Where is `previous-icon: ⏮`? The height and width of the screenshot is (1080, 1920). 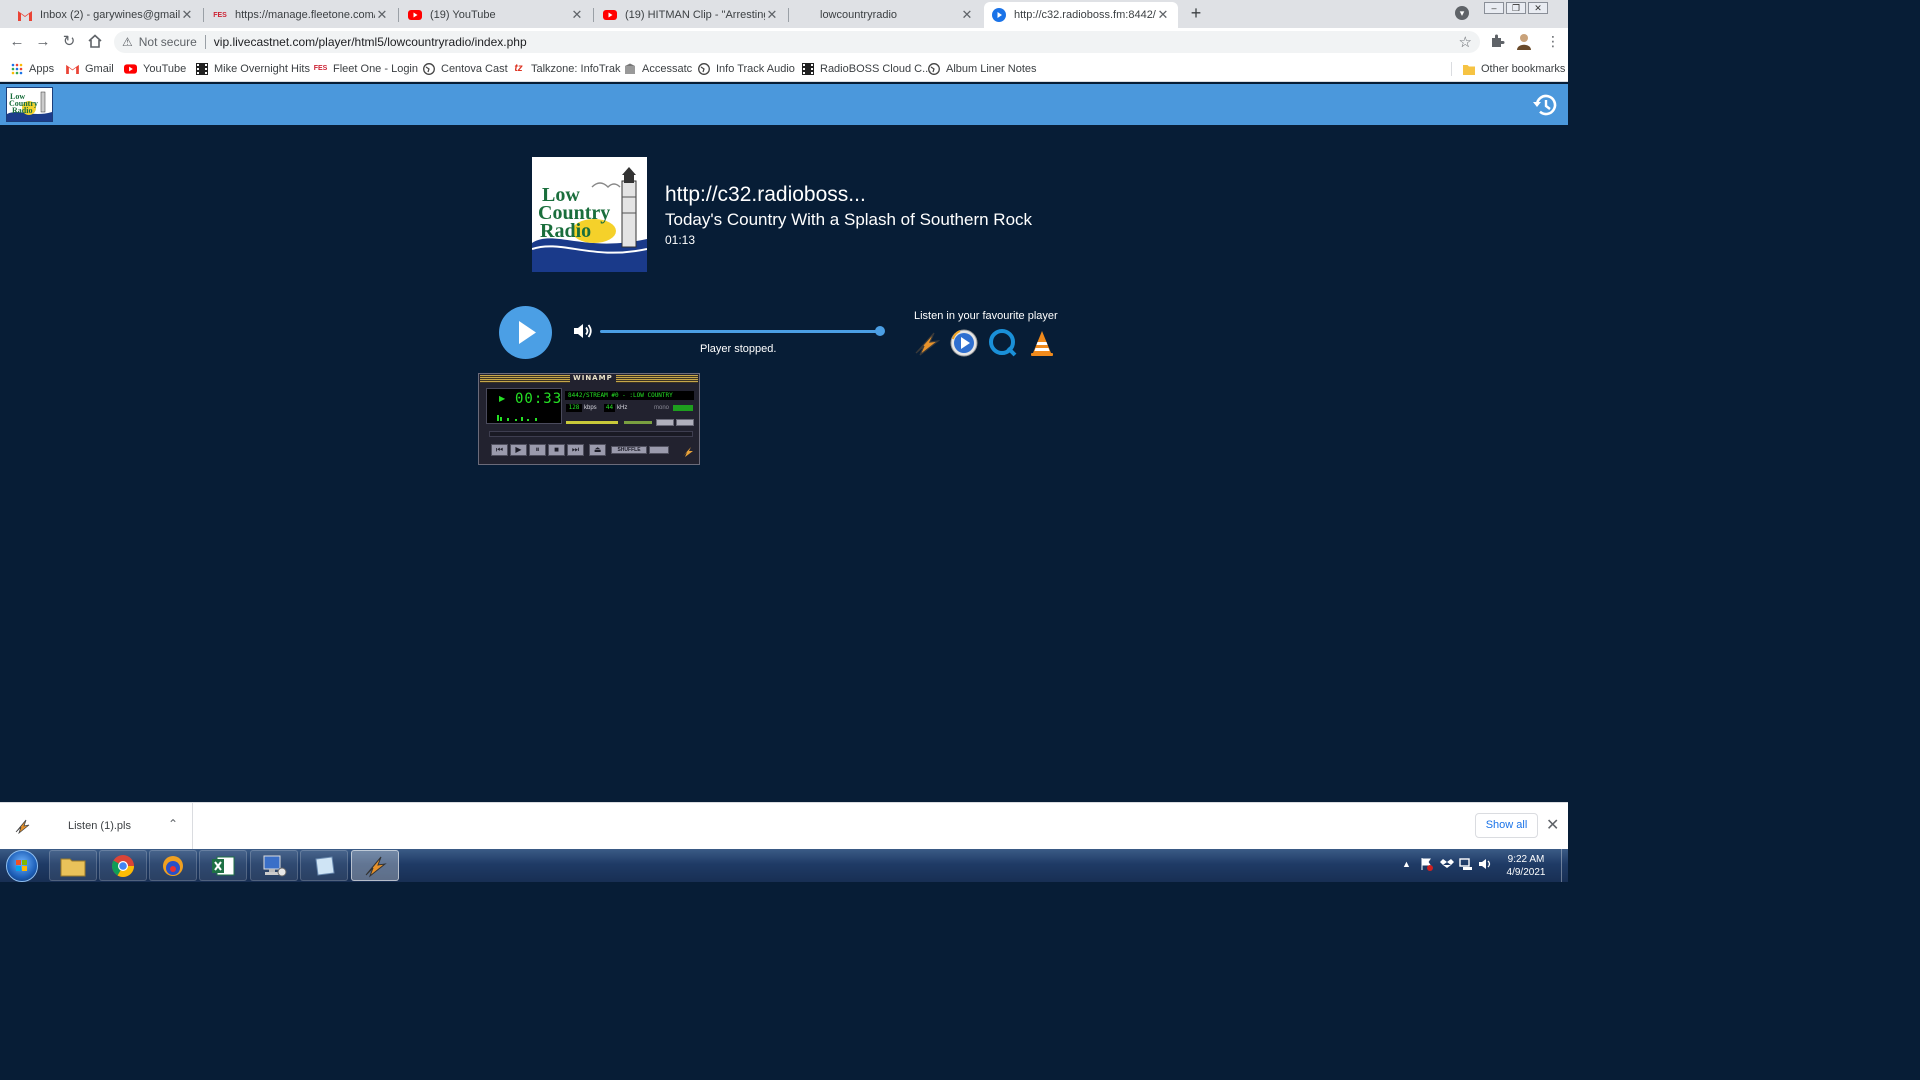 previous-icon: ⏮ is located at coordinates (499, 450).